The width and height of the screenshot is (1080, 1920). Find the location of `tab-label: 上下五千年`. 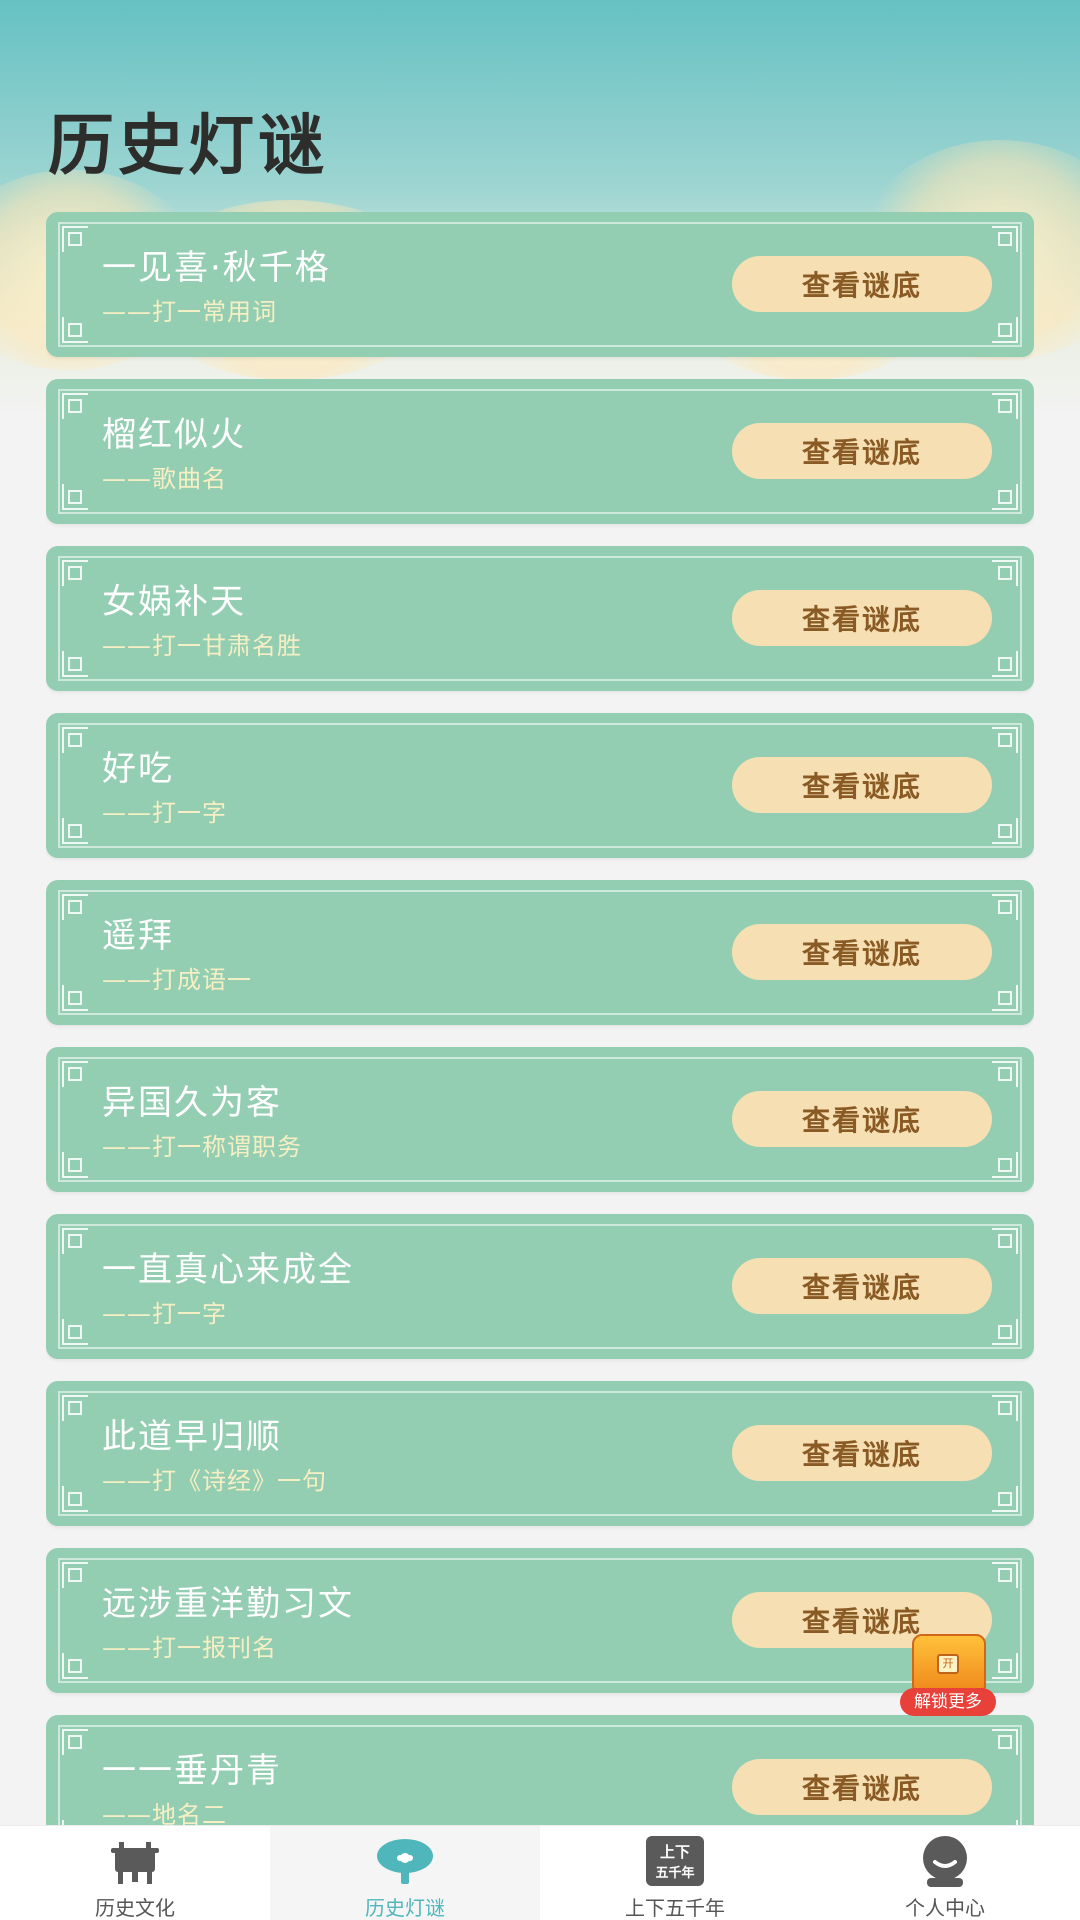

tab-label: 上下五千年 is located at coordinates (675, 1908).